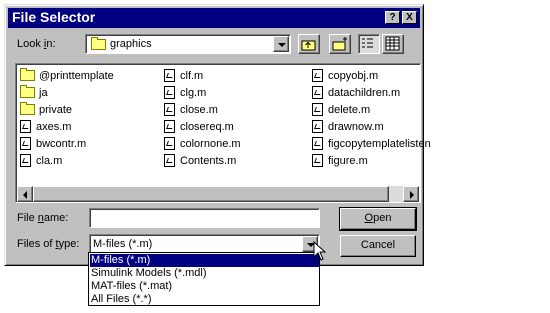 The height and width of the screenshot is (313, 550). I want to click on file-list-item: delete.m, so click(341, 109).